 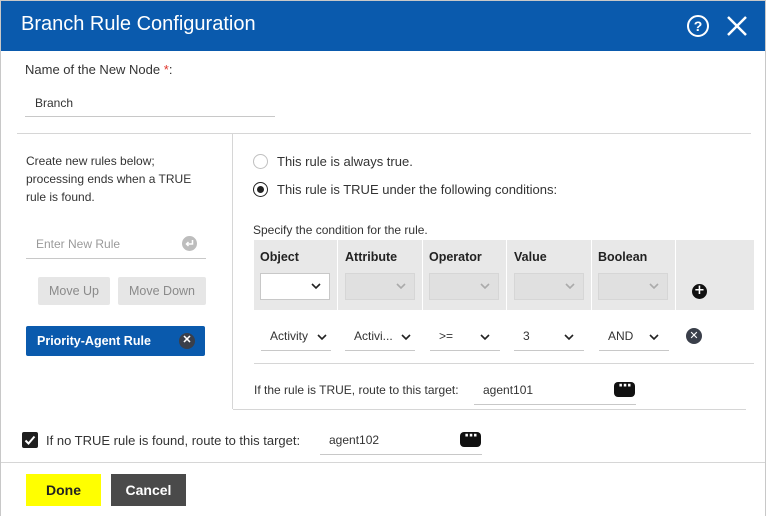 I want to click on divider-top, so click(x=384, y=133).